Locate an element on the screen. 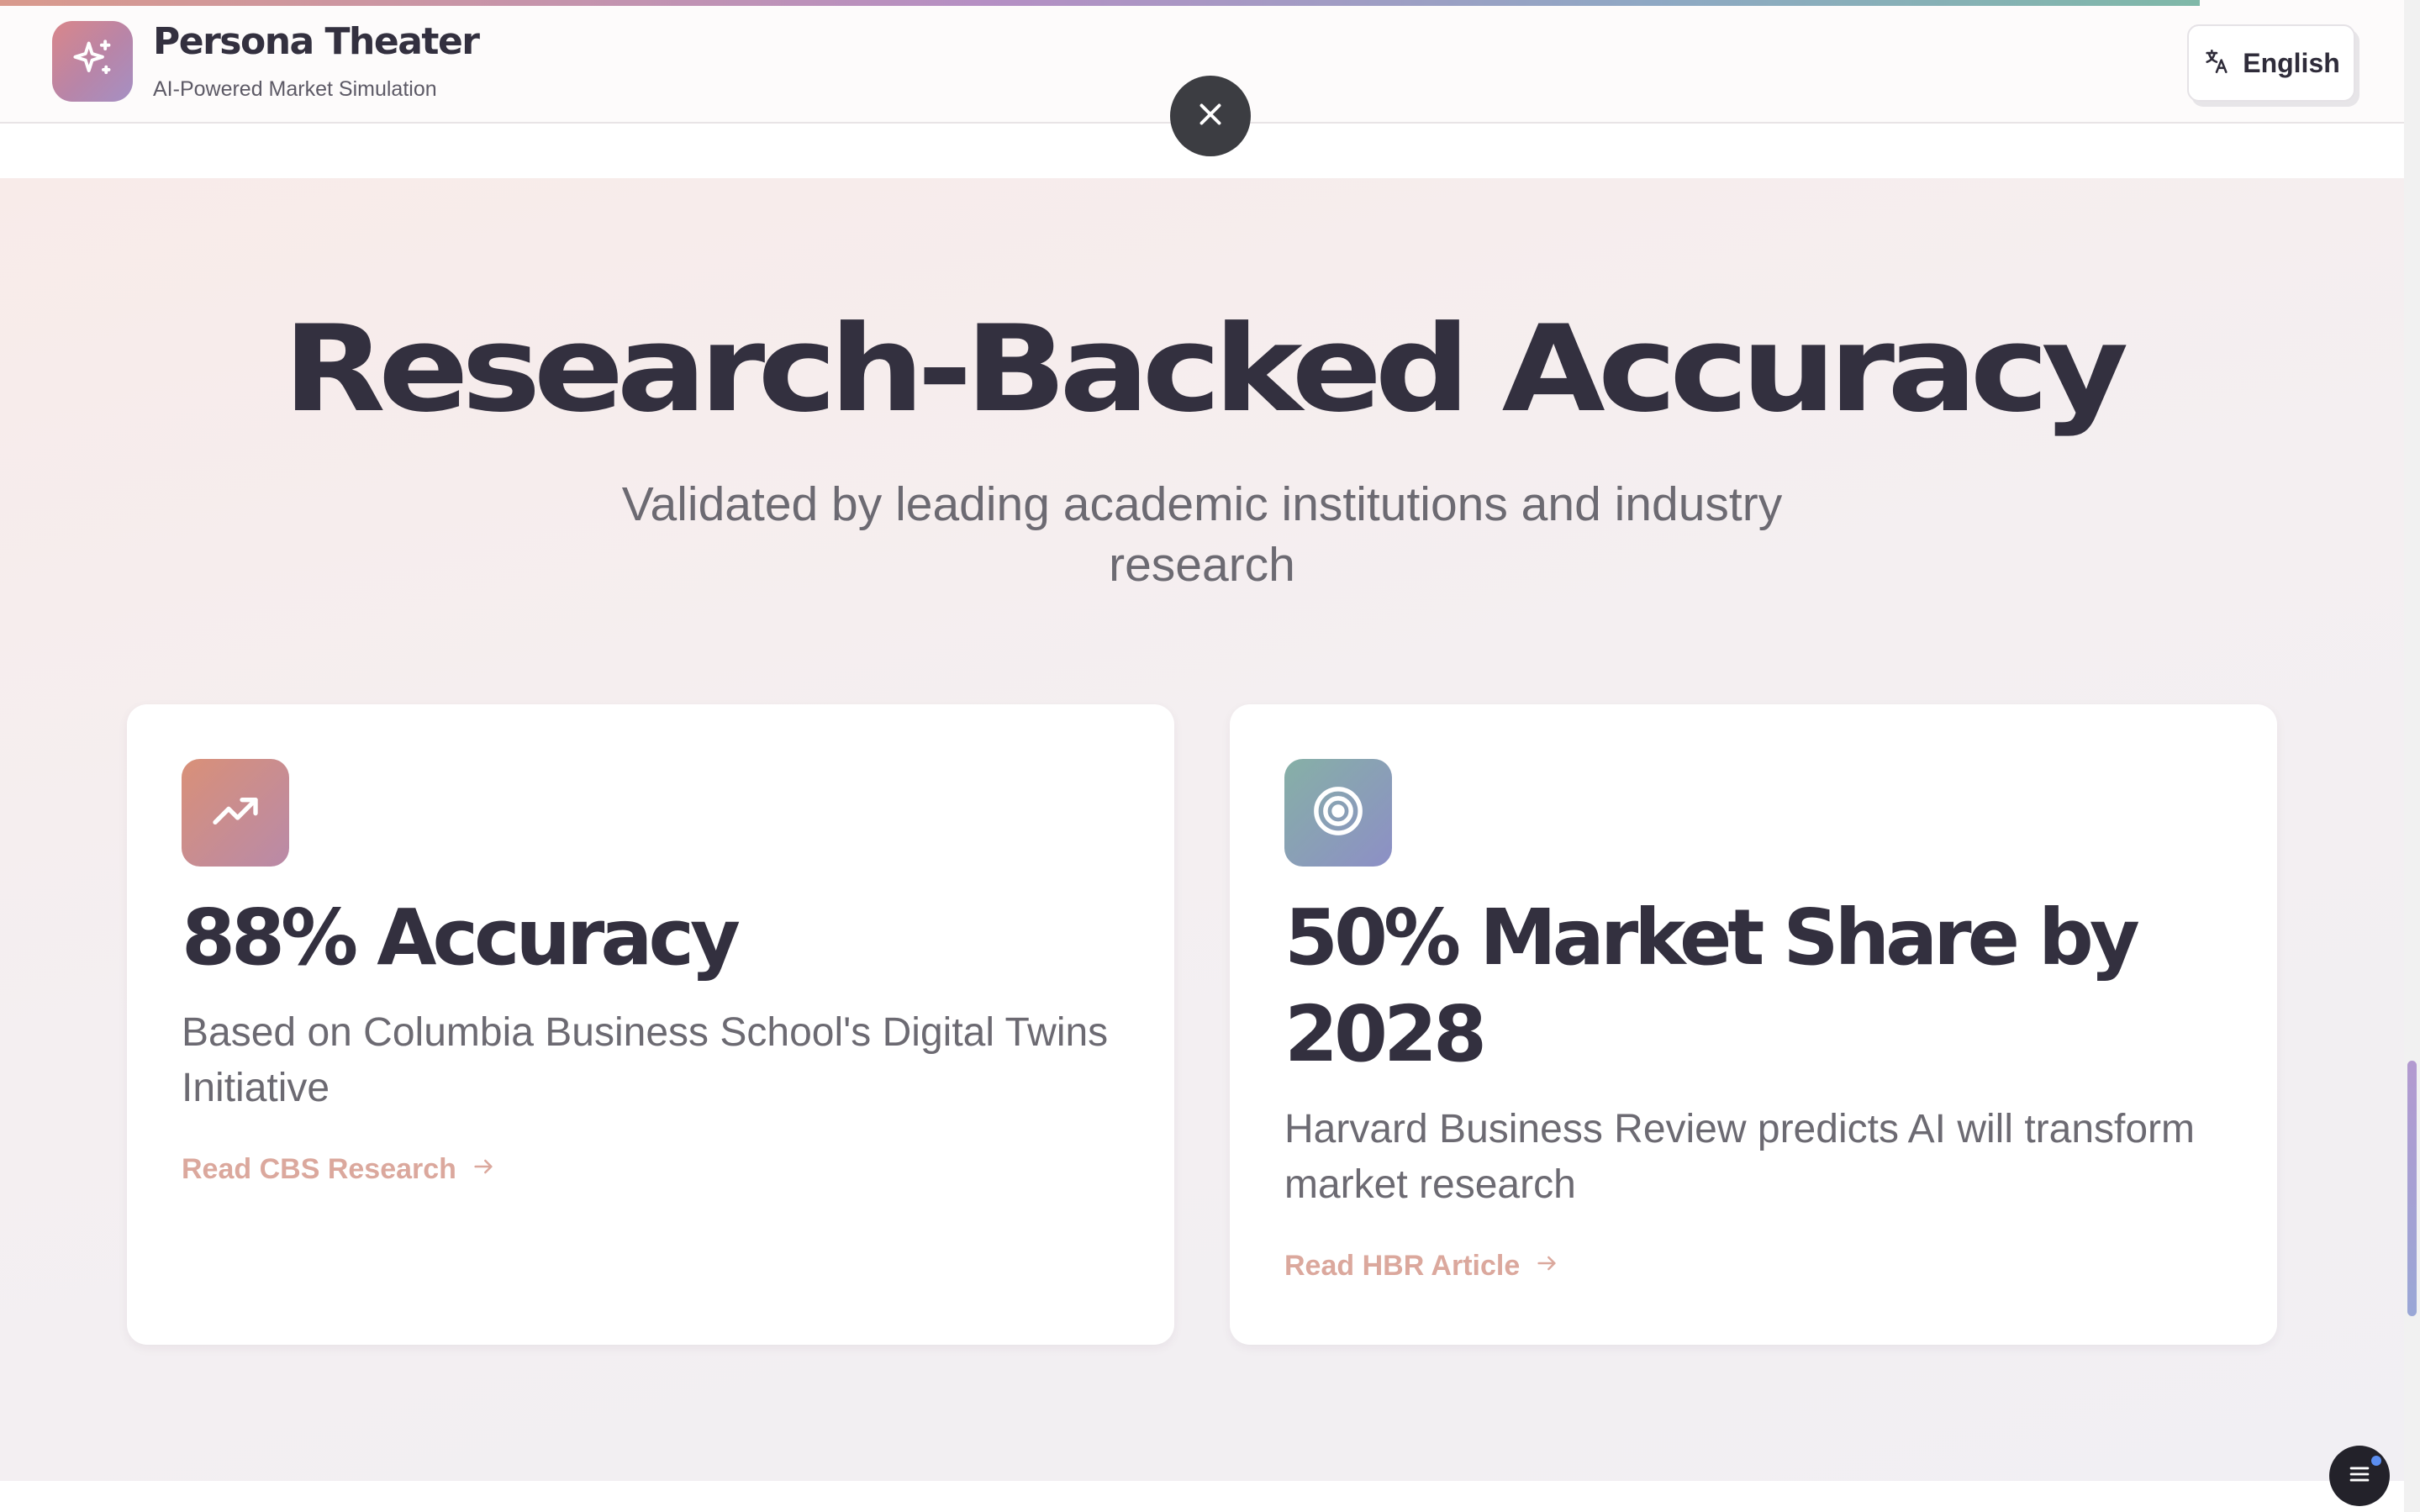 This screenshot has width=2420, height=1512. close-button is located at coordinates (1210, 116).